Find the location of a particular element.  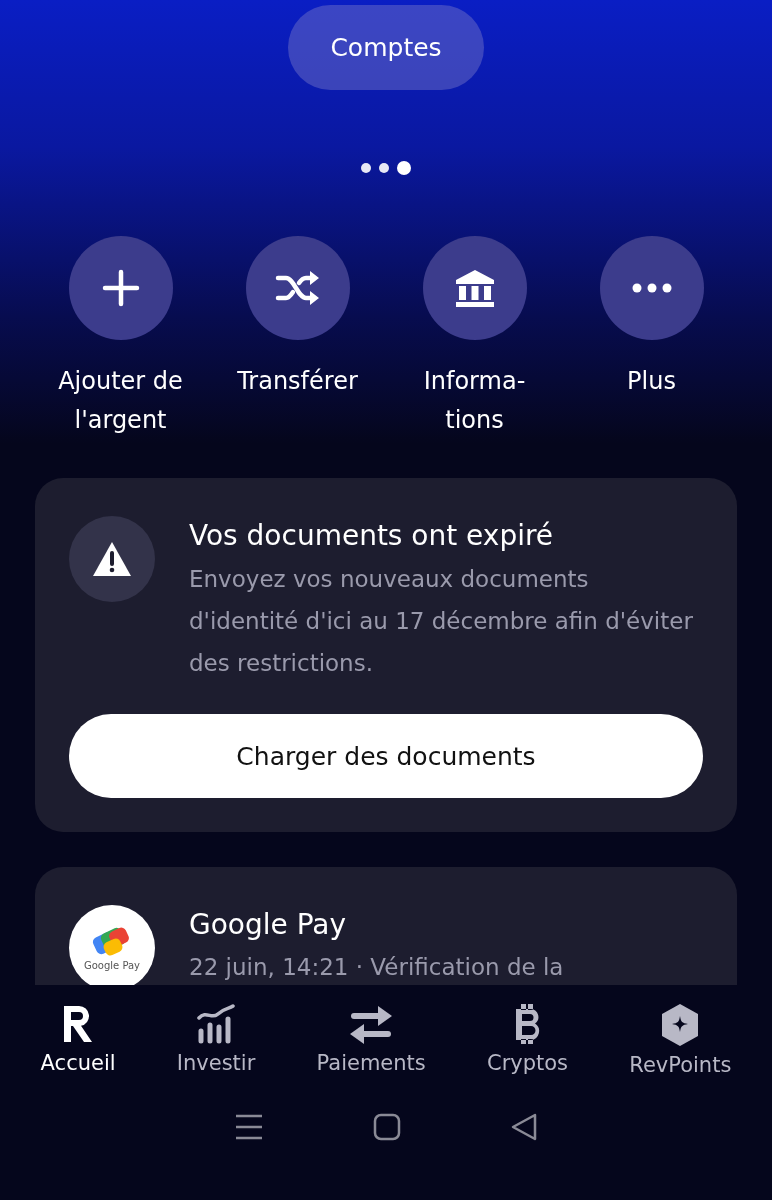

alert-message: Envoyez vos nouveaux documents d'identité d'ici au 17 décembre afin d'éviter des restrictions. is located at coordinates (441, 621).